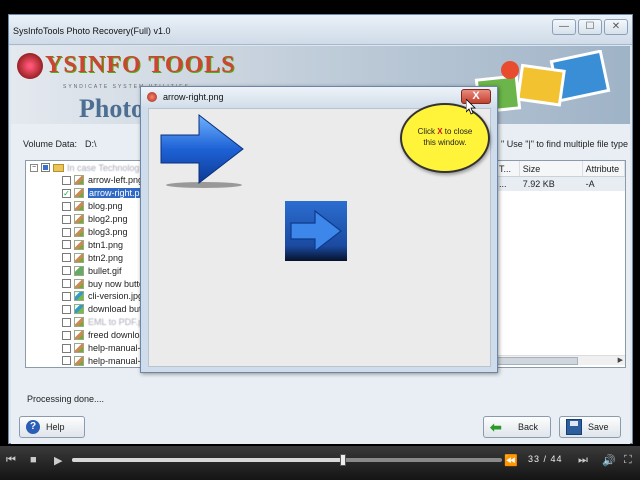 The image size is (640, 480). What do you see at coordinates (115, 360) in the screenshot?
I see `tree-item-label: help-manual-3` at bounding box center [115, 360].